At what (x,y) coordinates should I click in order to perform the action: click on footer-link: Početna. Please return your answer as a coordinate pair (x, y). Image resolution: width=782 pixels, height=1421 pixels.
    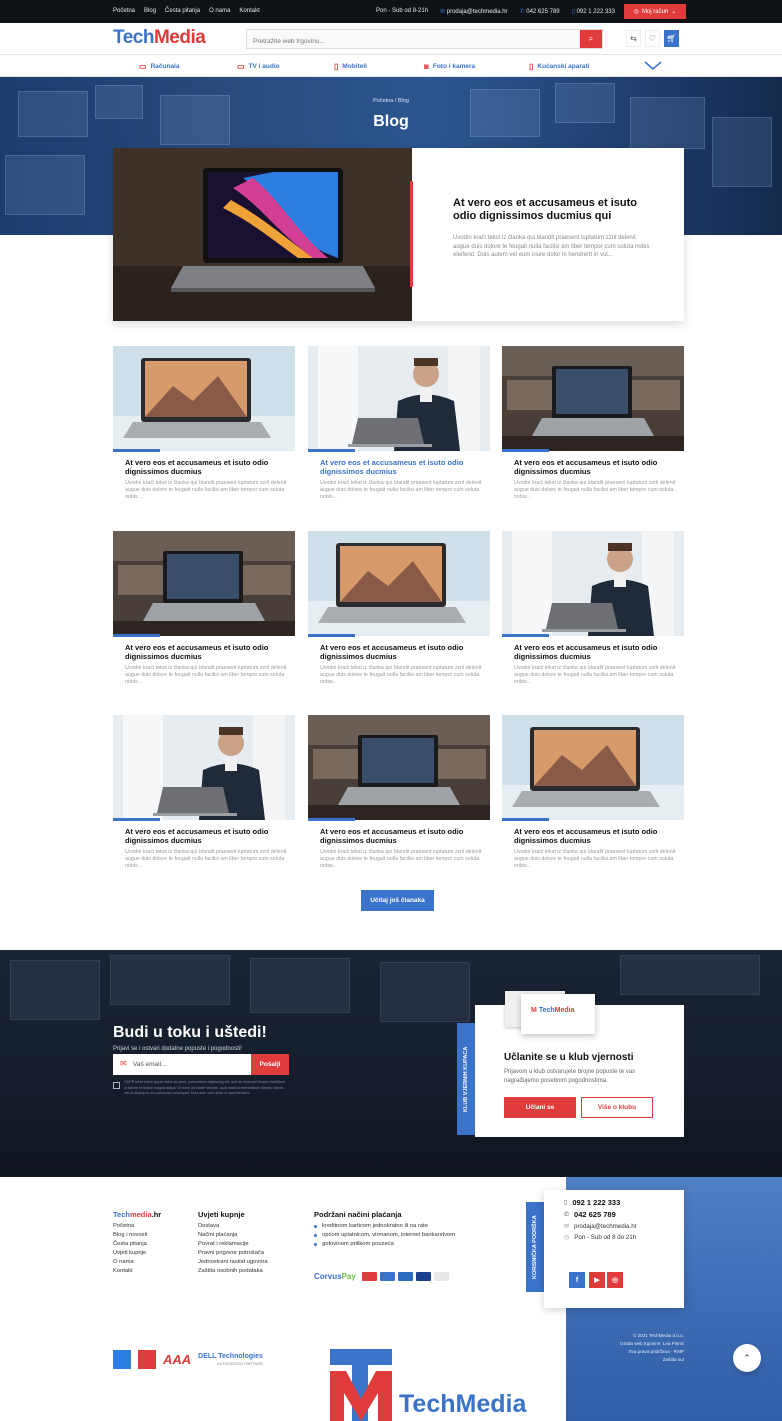
    Looking at the image, I should click on (137, 1226).